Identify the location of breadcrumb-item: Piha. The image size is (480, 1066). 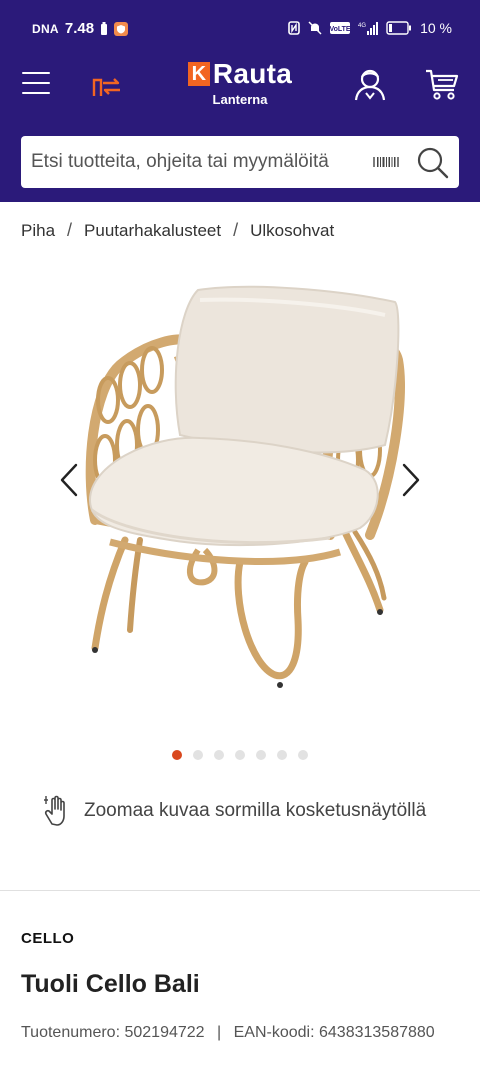
(38, 231).